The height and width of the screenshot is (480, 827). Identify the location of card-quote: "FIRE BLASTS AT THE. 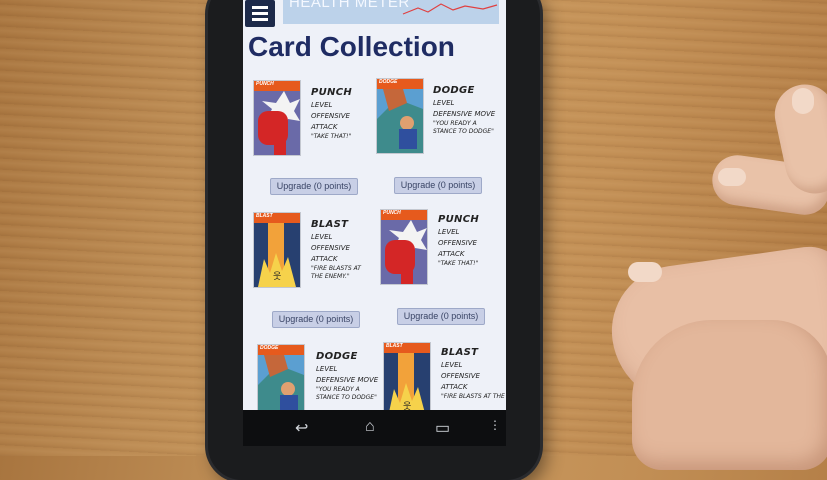
(473, 396).